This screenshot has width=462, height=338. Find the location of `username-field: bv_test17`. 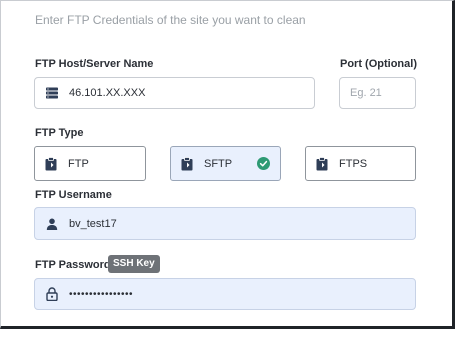

username-field: bv_test17 is located at coordinates (225, 223).